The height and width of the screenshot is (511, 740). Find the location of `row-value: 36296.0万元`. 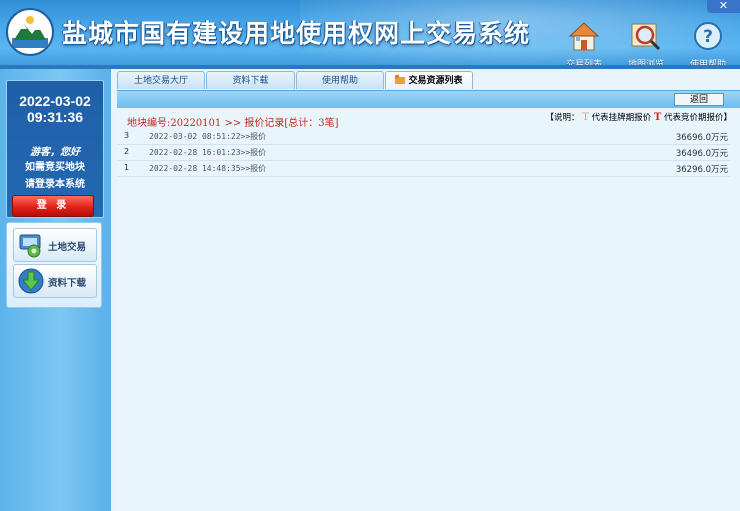

row-value: 36296.0万元 is located at coordinates (701, 170).